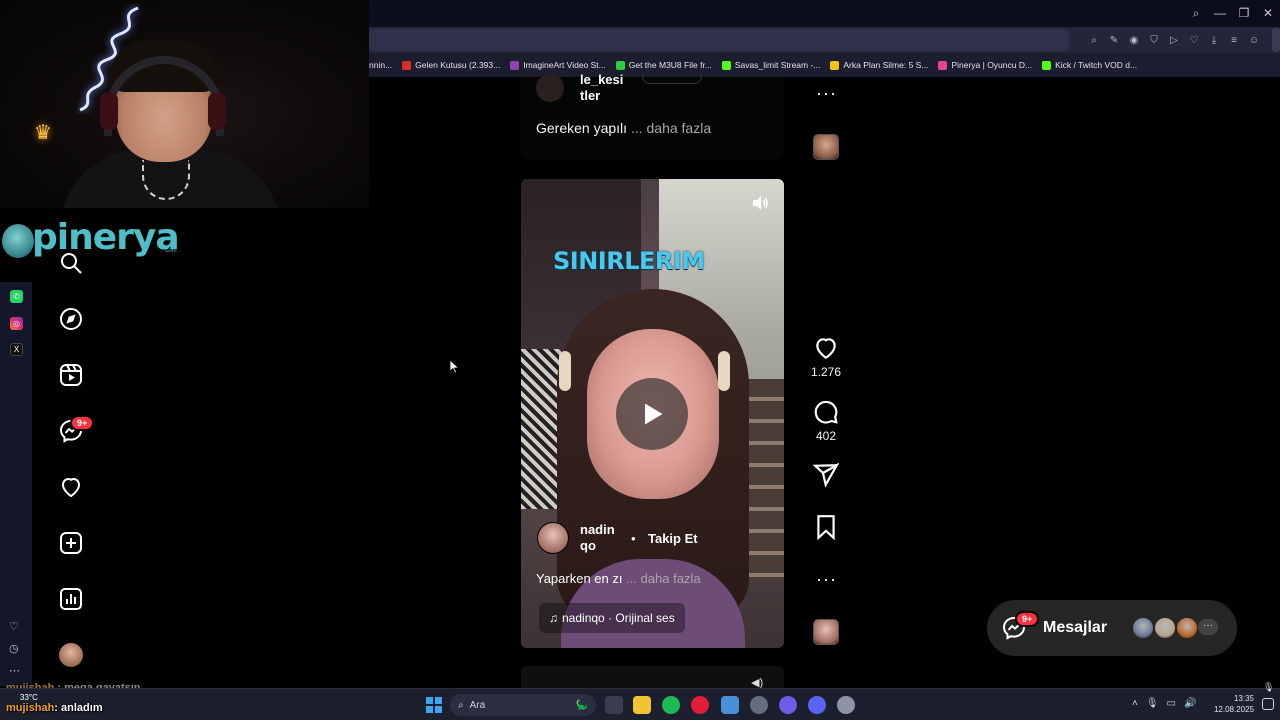  Describe the element at coordinates (461, 705) in the screenshot. I see `search-icon: ⌕` at that location.